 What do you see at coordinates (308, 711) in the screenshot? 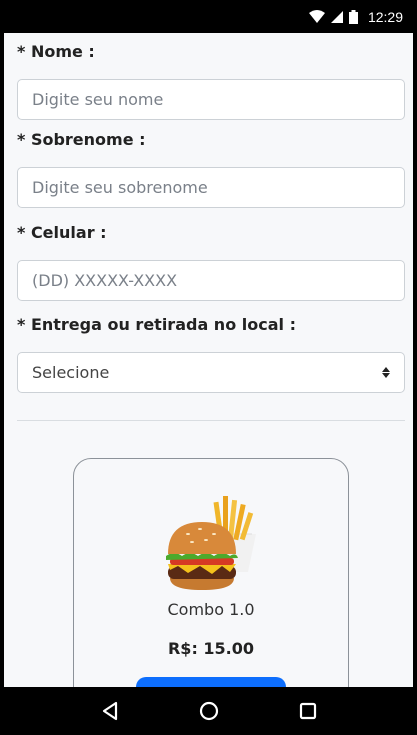
I see `recents-icon` at bounding box center [308, 711].